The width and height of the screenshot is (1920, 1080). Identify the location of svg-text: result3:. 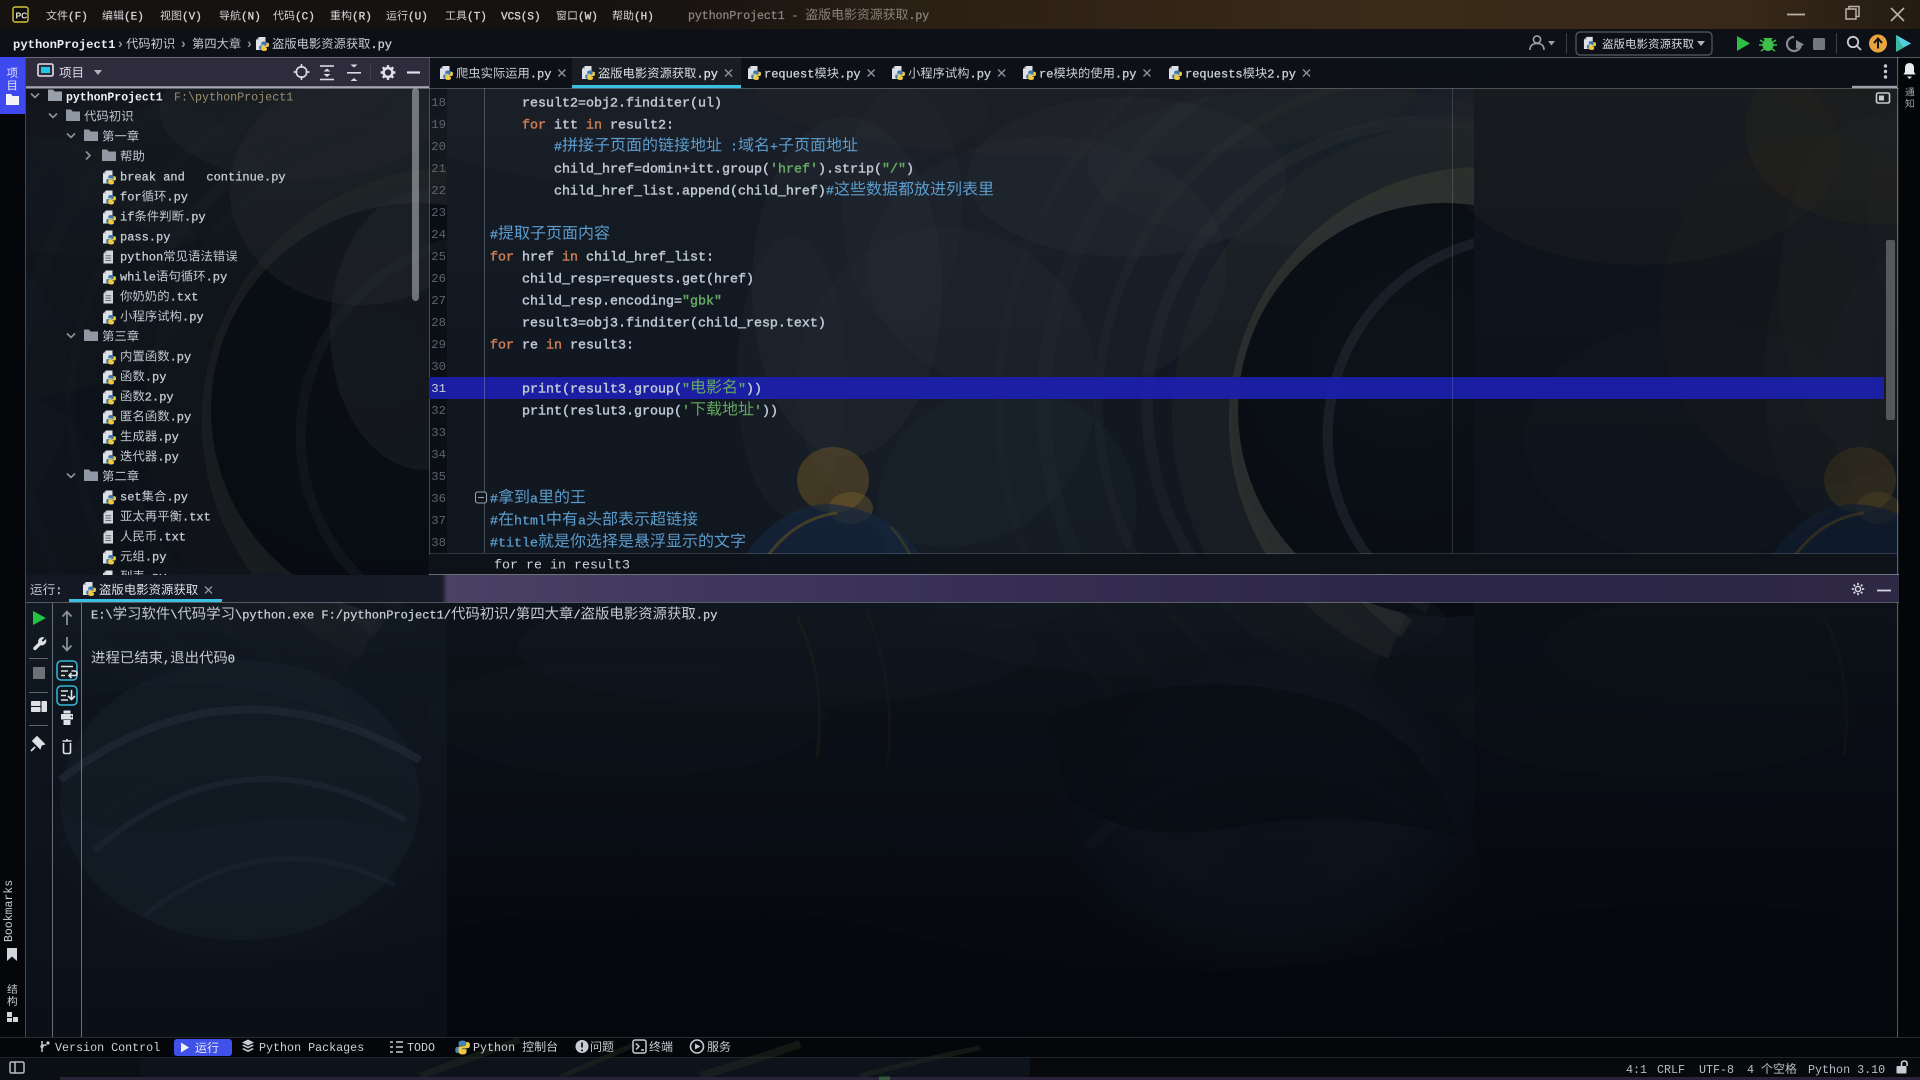
(602, 346).